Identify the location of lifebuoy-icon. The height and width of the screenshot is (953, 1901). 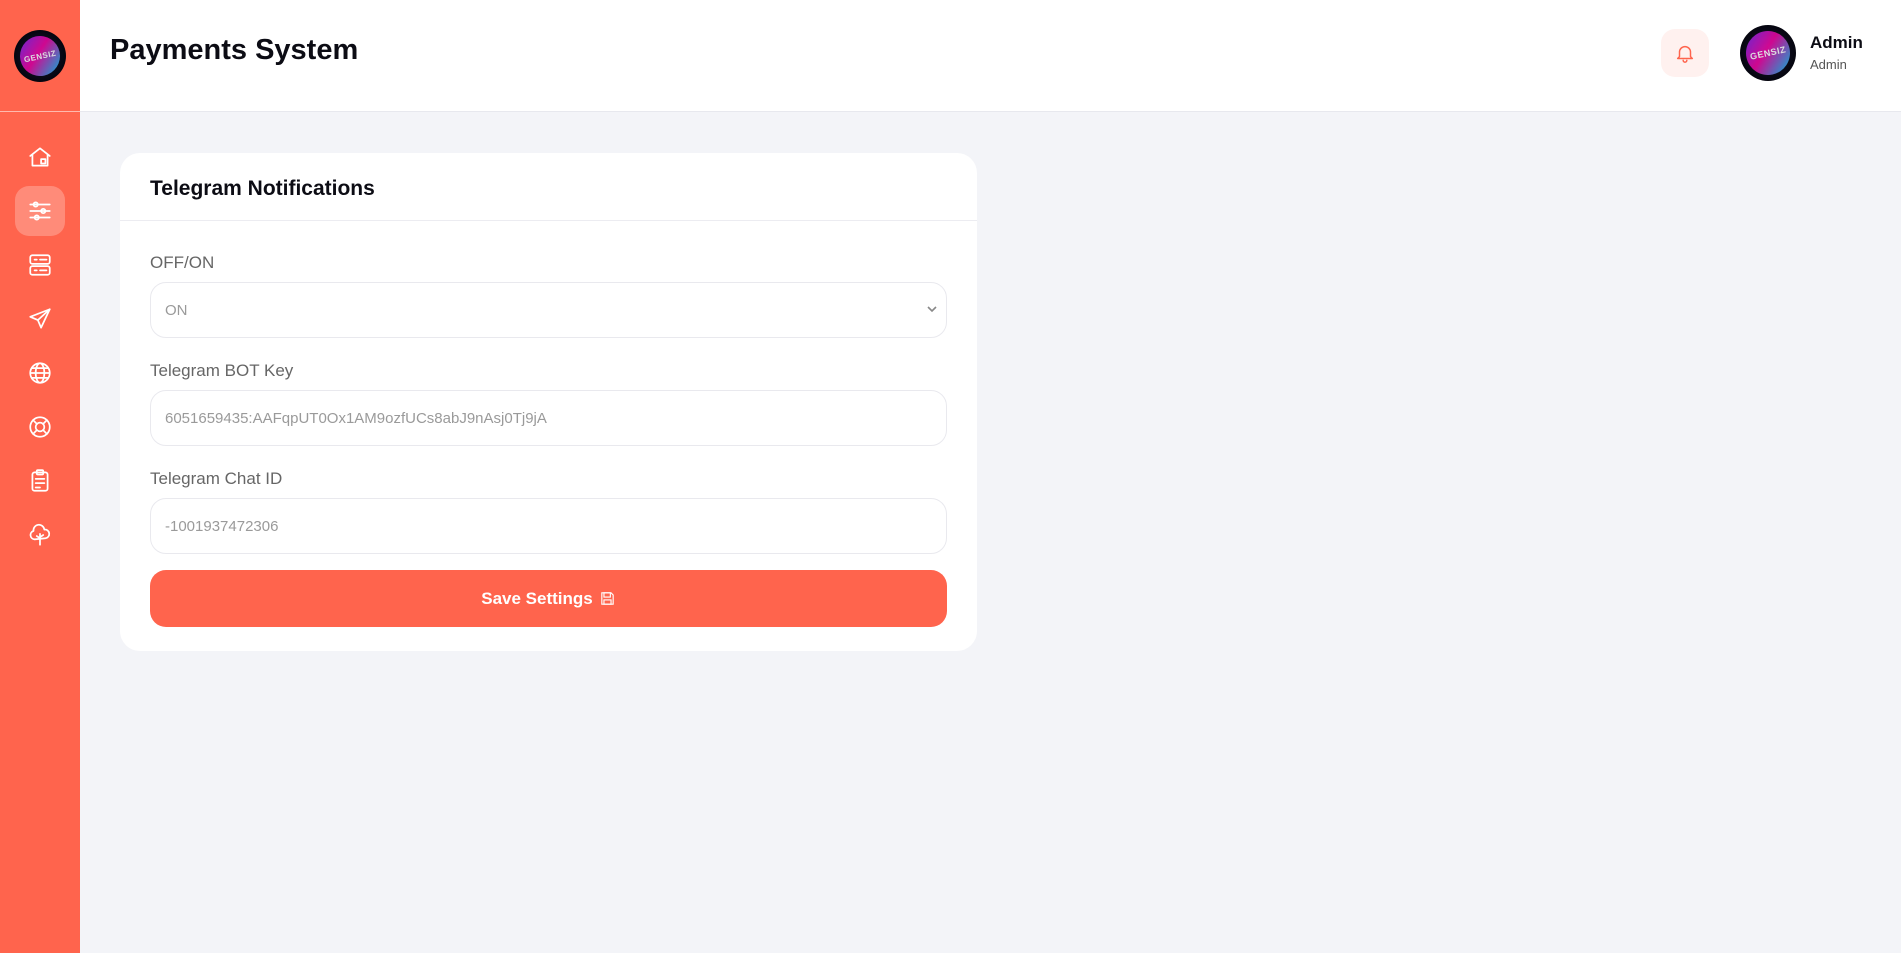
(40, 427).